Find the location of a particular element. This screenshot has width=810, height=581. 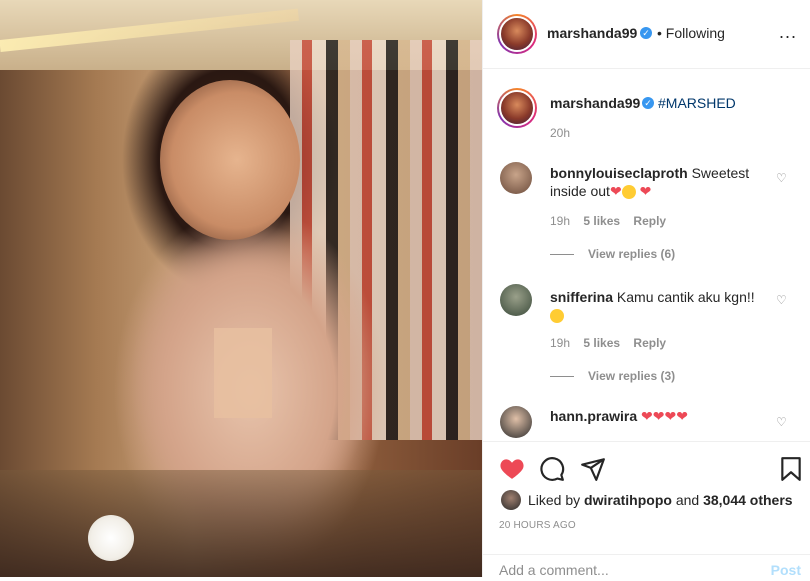

liked-by-text: Liked by dwiratihpopo and 38,044 others is located at coordinates (660, 500).